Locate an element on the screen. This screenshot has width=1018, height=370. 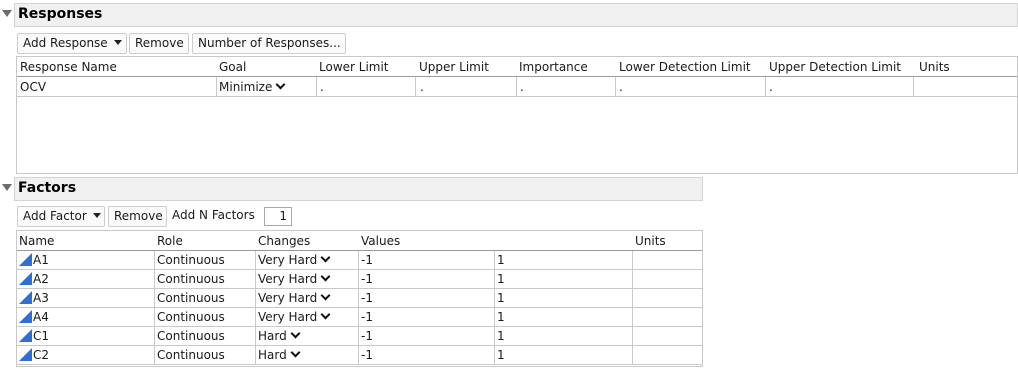
factor-name-cell: A3 is located at coordinates (34, 298).